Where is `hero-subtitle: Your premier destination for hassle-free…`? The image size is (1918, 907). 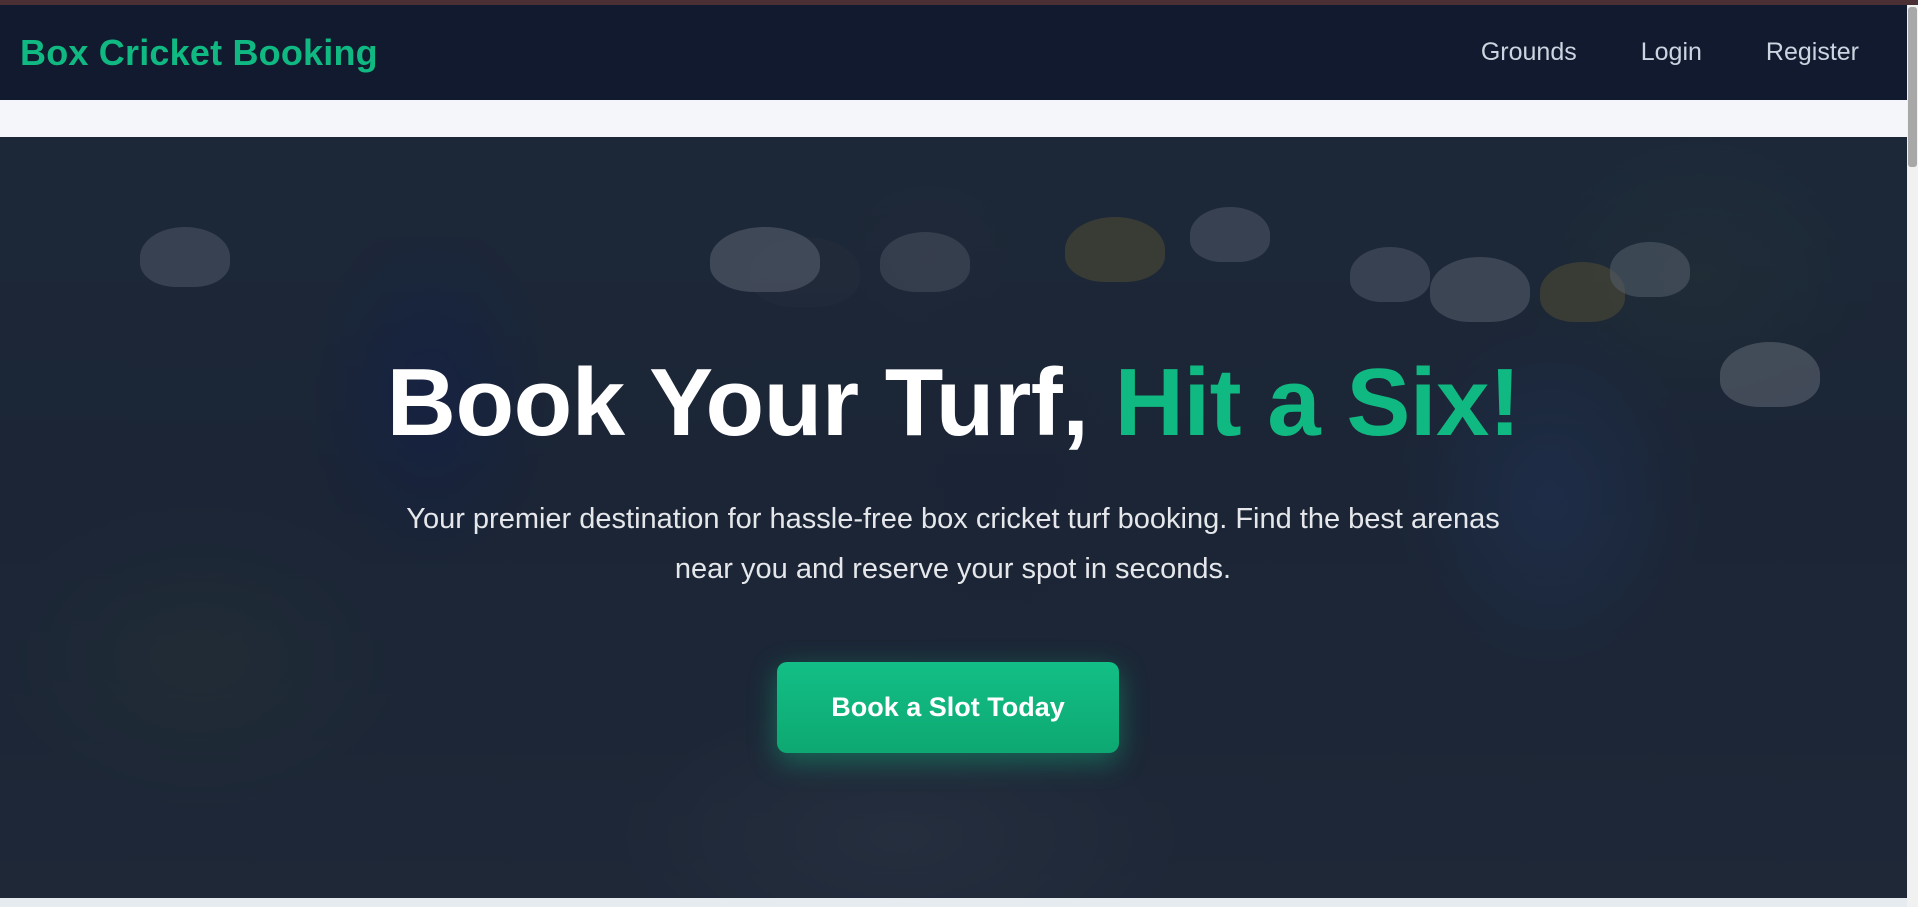
hero-subtitle: Your premier destination for hassle-free… is located at coordinates (953, 544).